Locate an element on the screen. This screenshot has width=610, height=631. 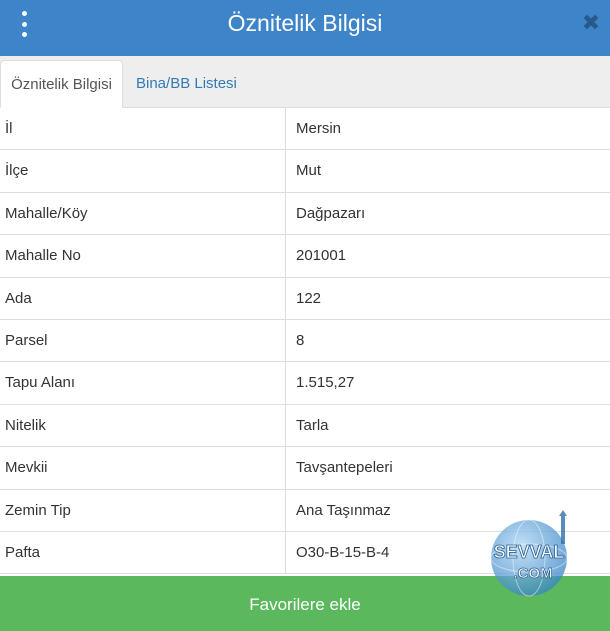
attribute-value: Mut is located at coordinates (309, 171).